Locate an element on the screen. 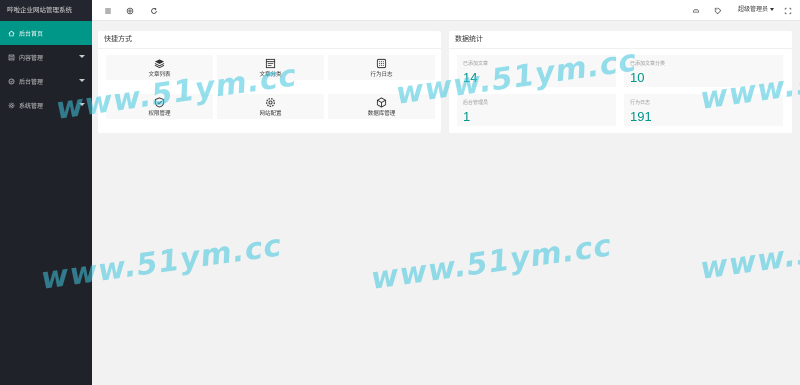  database-icon is located at coordinates (382, 102).